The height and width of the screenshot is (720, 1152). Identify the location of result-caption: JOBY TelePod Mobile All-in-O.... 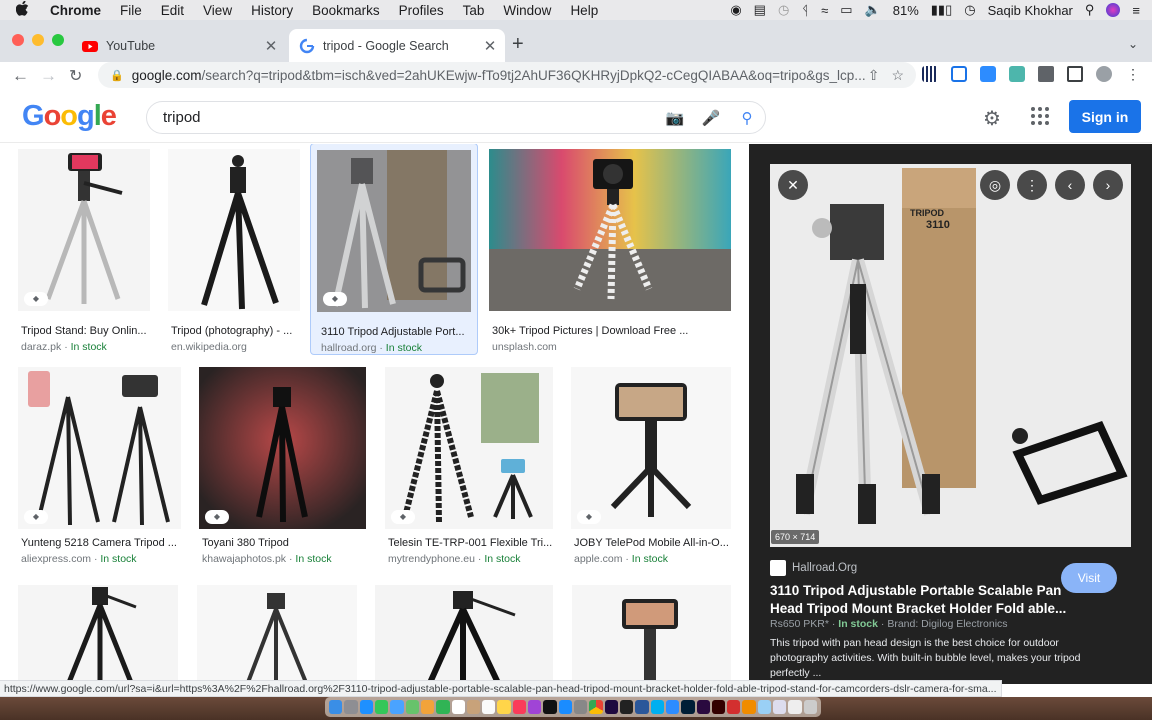
(652, 543).